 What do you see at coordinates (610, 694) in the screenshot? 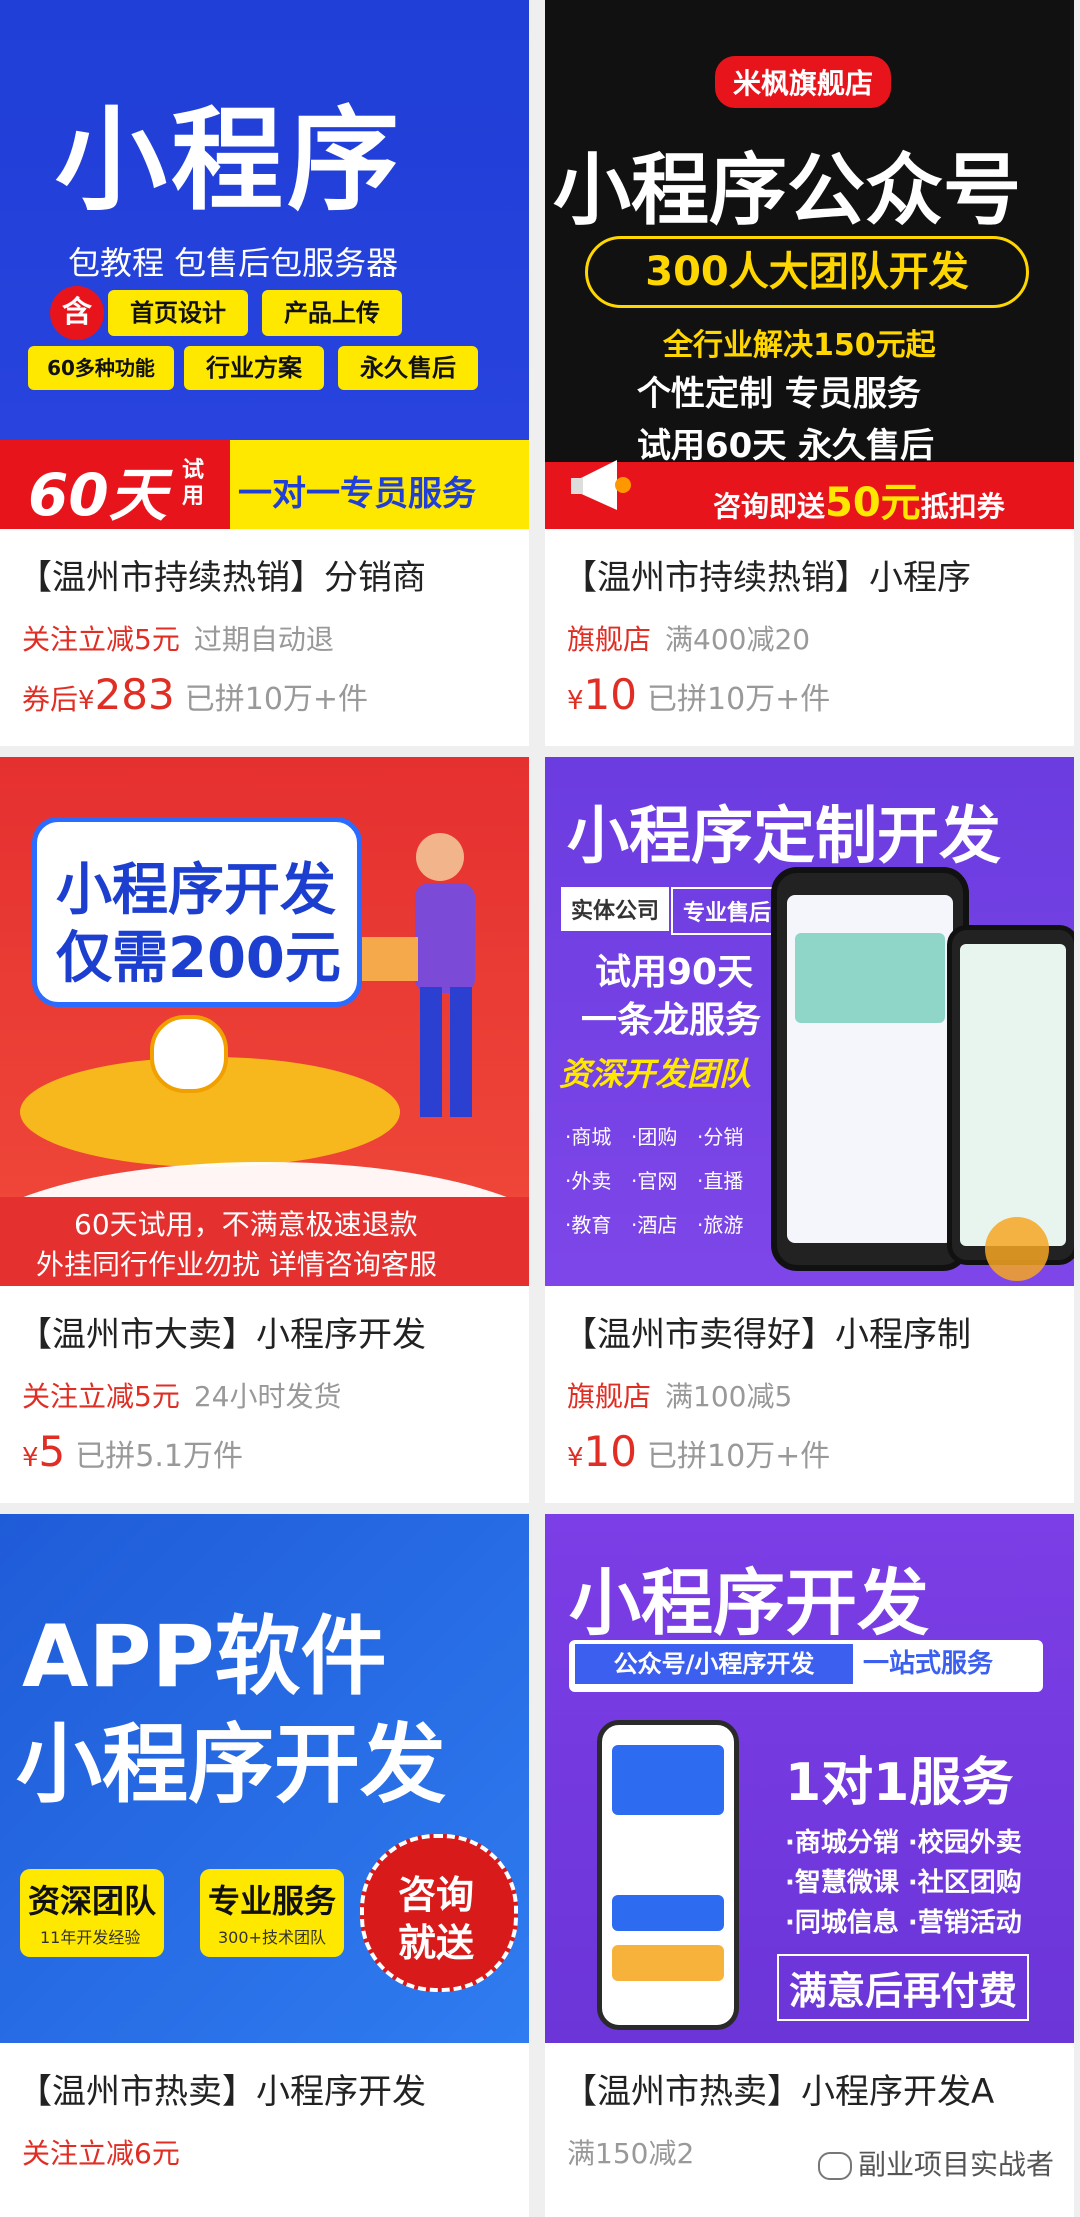
I see `price: 10` at bounding box center [610, 694].